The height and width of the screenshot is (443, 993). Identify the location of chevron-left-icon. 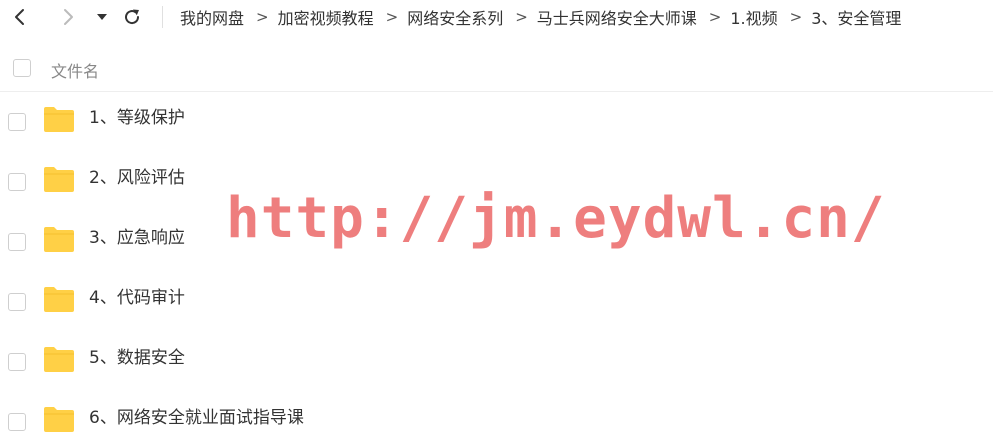
(19, 17).